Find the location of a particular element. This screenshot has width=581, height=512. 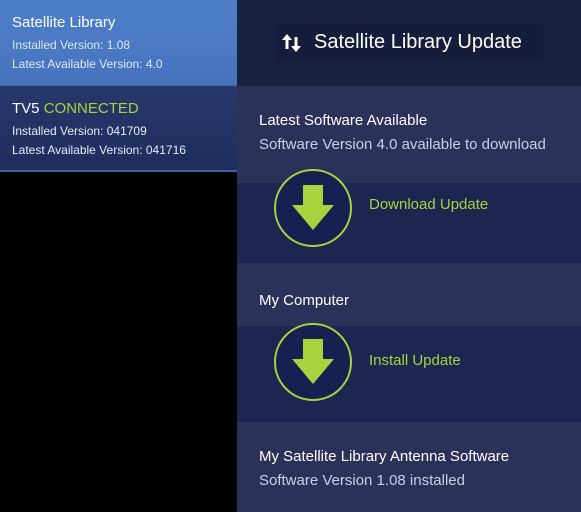

antenna-software-subtitle: Software Version 1.08 installed is located at coordinates (362, 480).